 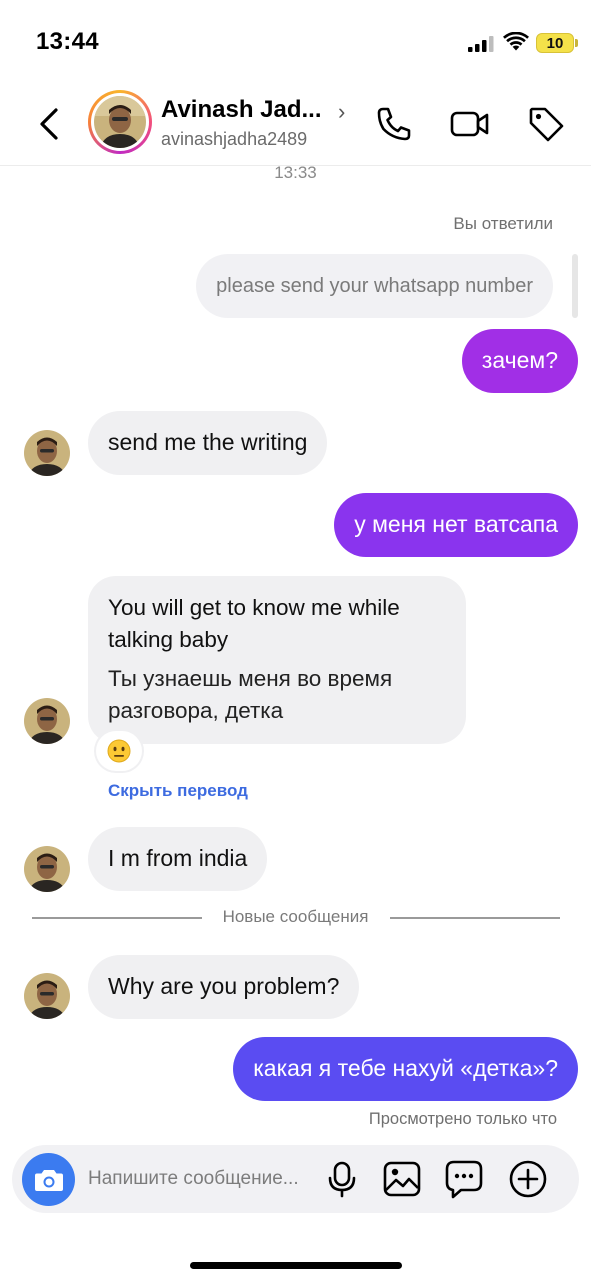 What do you see at coordinates (178, 791) in the screenshot?
I see `hide-translation-link: Скрыть перевод` at bounding box center [178, 791].